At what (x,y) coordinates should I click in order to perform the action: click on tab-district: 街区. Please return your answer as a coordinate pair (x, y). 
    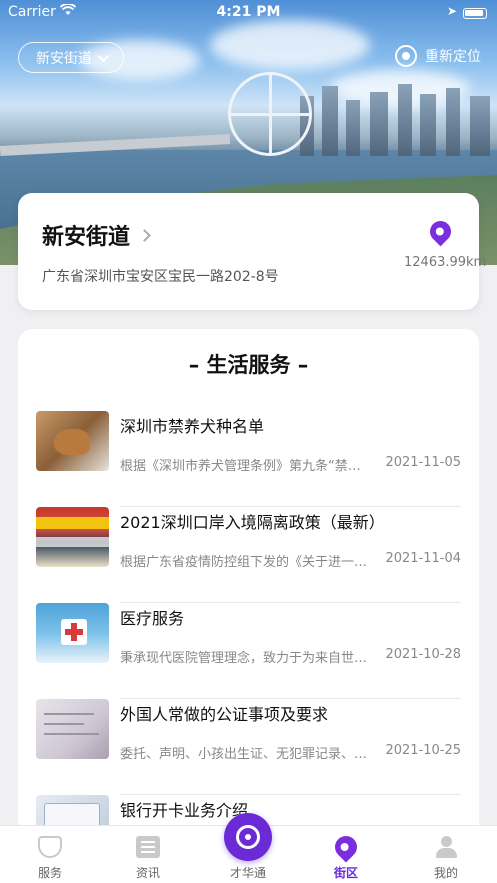
    Looking at the image, I should click on (346, 854).